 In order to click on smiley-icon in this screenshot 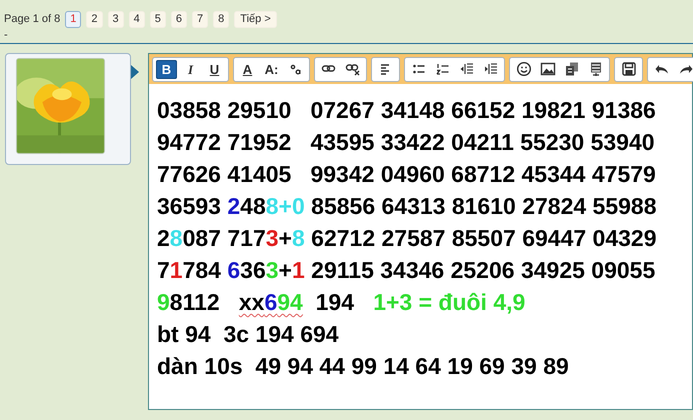, I will do `click(524, 69)`.